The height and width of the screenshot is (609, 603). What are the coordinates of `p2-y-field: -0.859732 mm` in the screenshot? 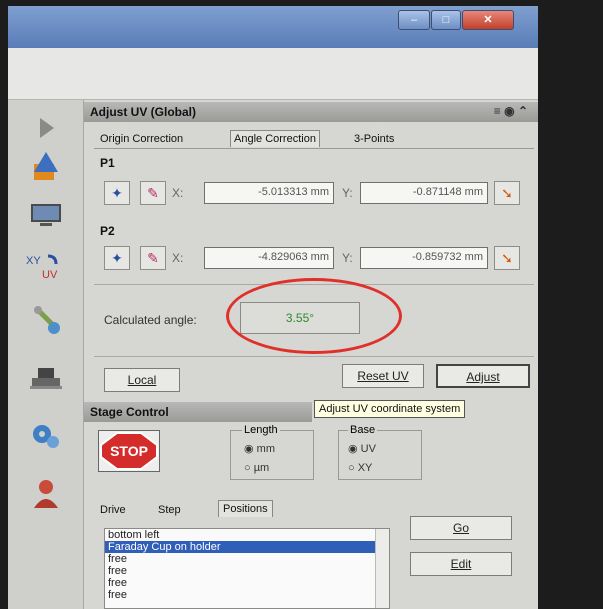 It's located at (424, 258).